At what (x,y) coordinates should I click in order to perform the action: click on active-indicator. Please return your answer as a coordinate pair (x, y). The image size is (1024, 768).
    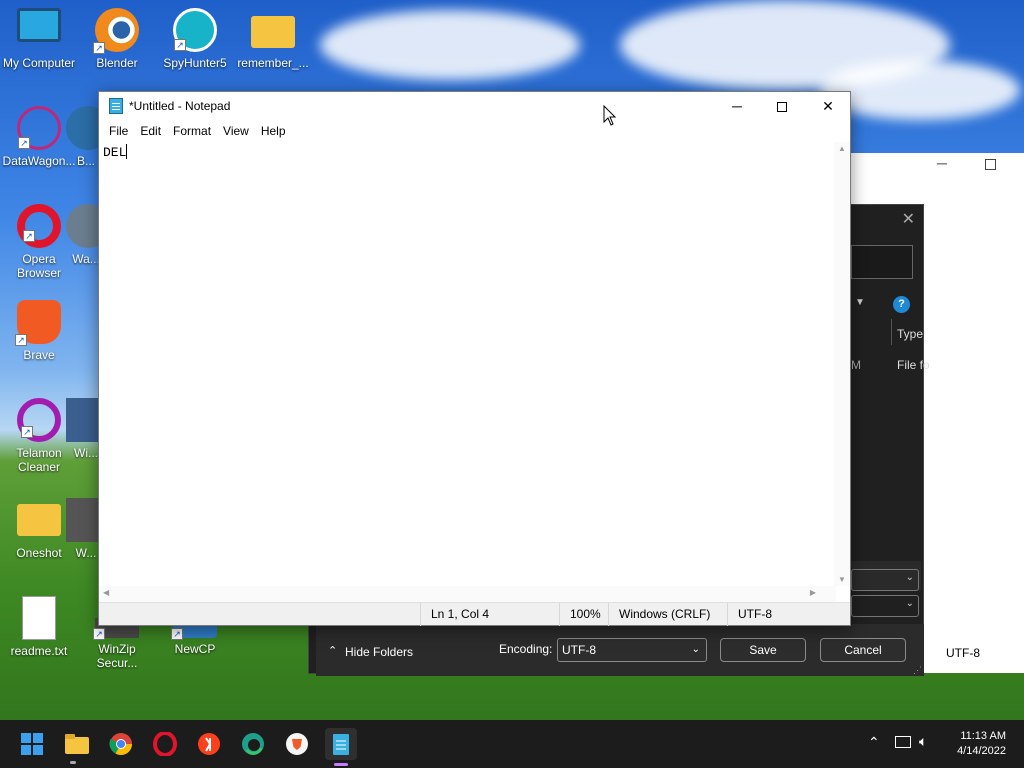
    Looking at the image, I should click on (341, 764).